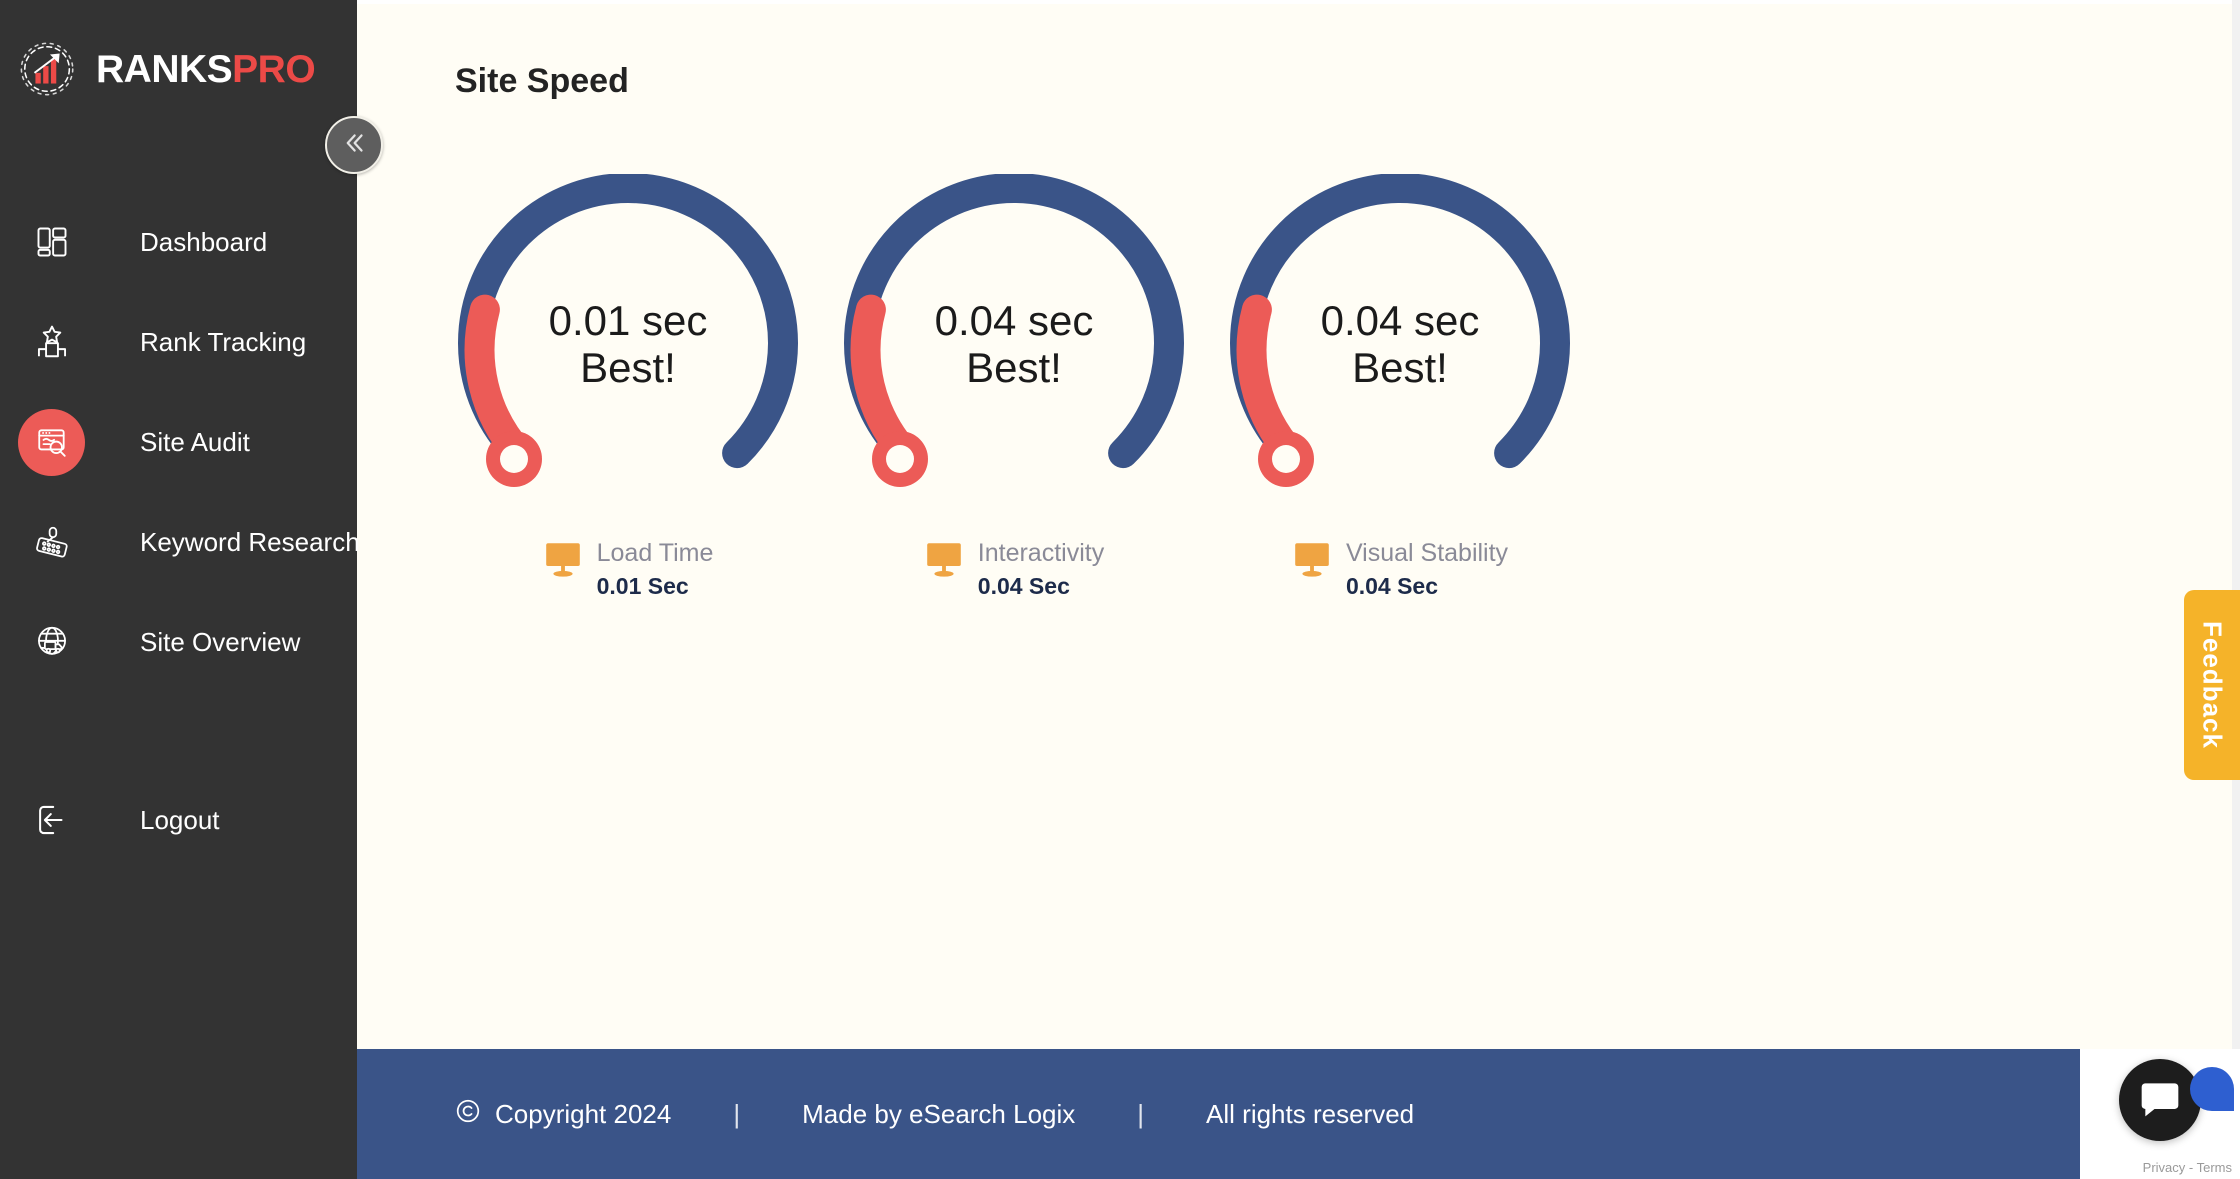  Describe the element at coordinates (939, 1113) in the screenshot. I see `footer-made-by: Made by eSearch Logix` at that location.